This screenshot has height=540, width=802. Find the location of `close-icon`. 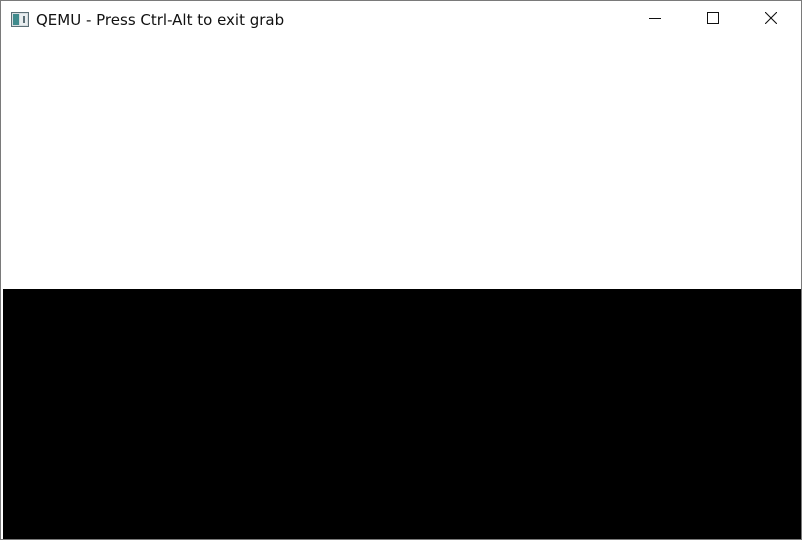

close-icon is located at coordinates (771, 20).